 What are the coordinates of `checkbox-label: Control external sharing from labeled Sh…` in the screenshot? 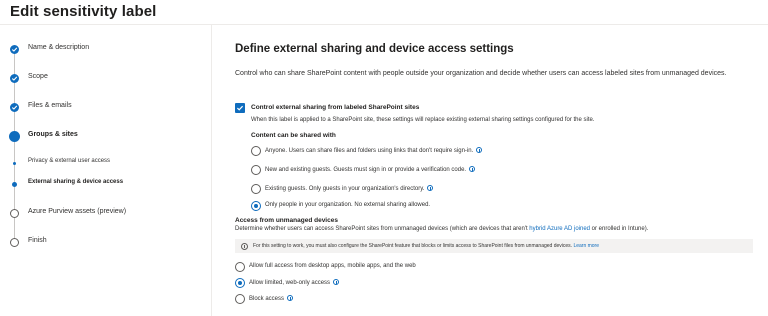 It's located at (335, 107).